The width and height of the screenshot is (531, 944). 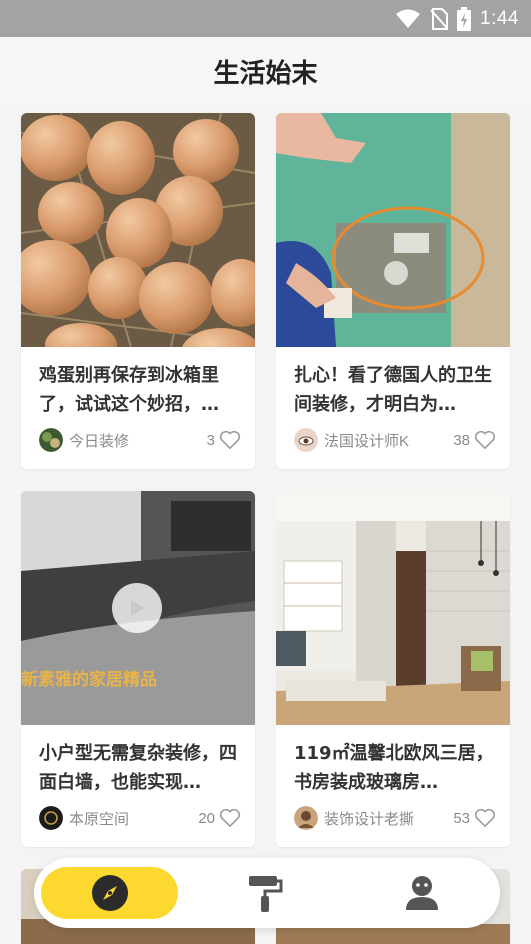 I want to click on nav-item-discover, so click(x=109, y=893).